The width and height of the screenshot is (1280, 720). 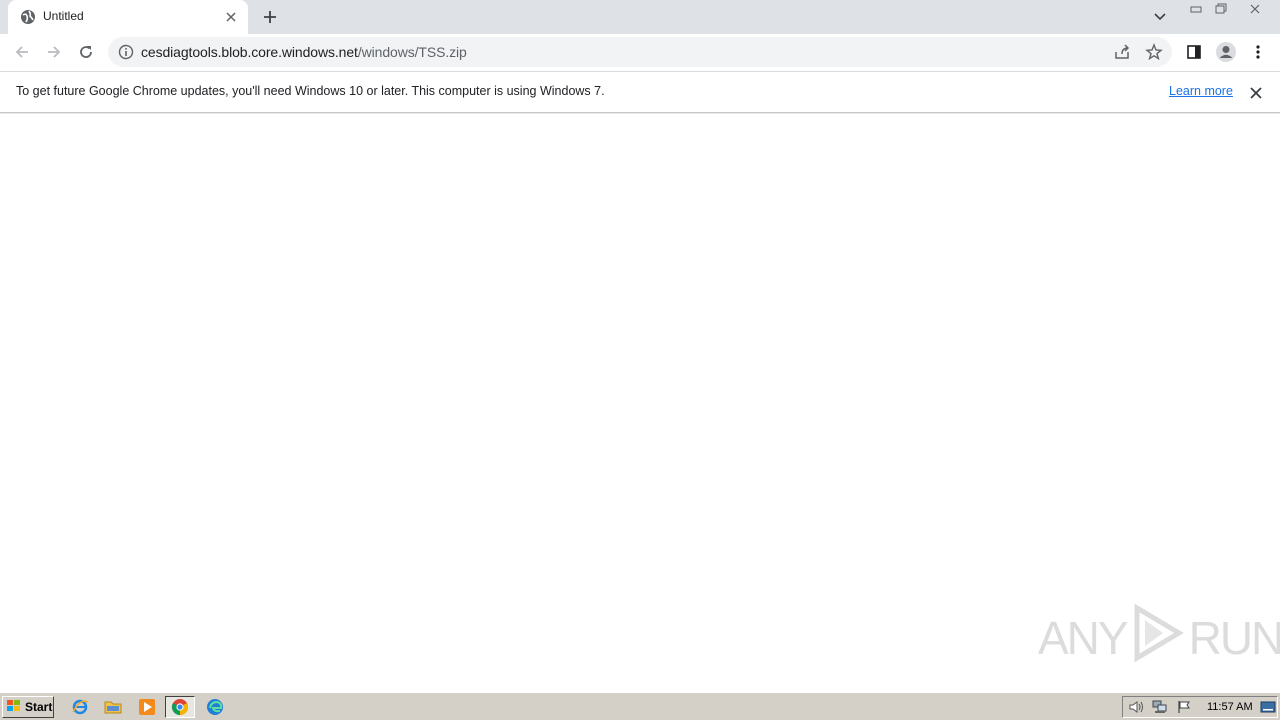 What do you see at coordinates (147, 707) in the screenshot?
I see `media-player-icon` at bounding box center [147, 707].